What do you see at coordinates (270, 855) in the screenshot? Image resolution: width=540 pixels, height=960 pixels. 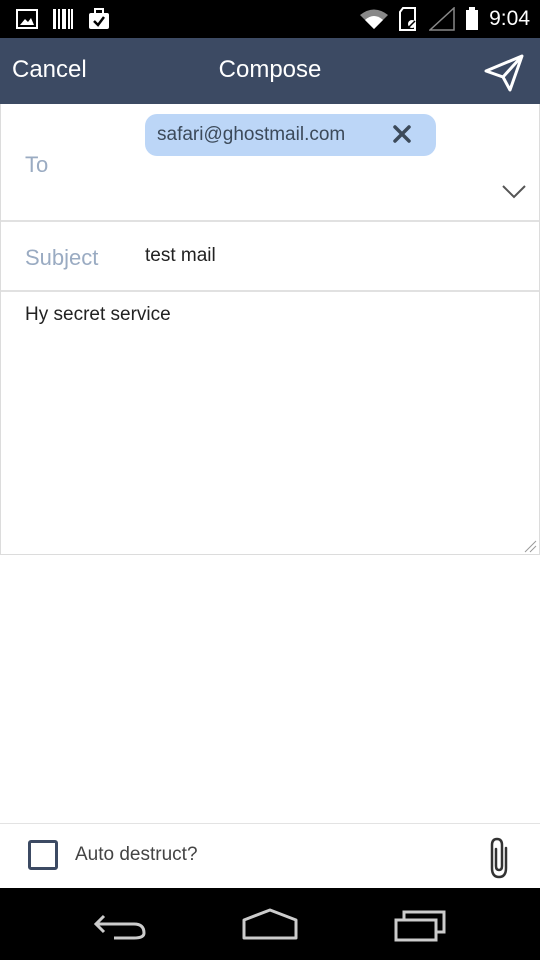 I see `compose-footer: Auto destruct?` at bounding box center [270, 855].